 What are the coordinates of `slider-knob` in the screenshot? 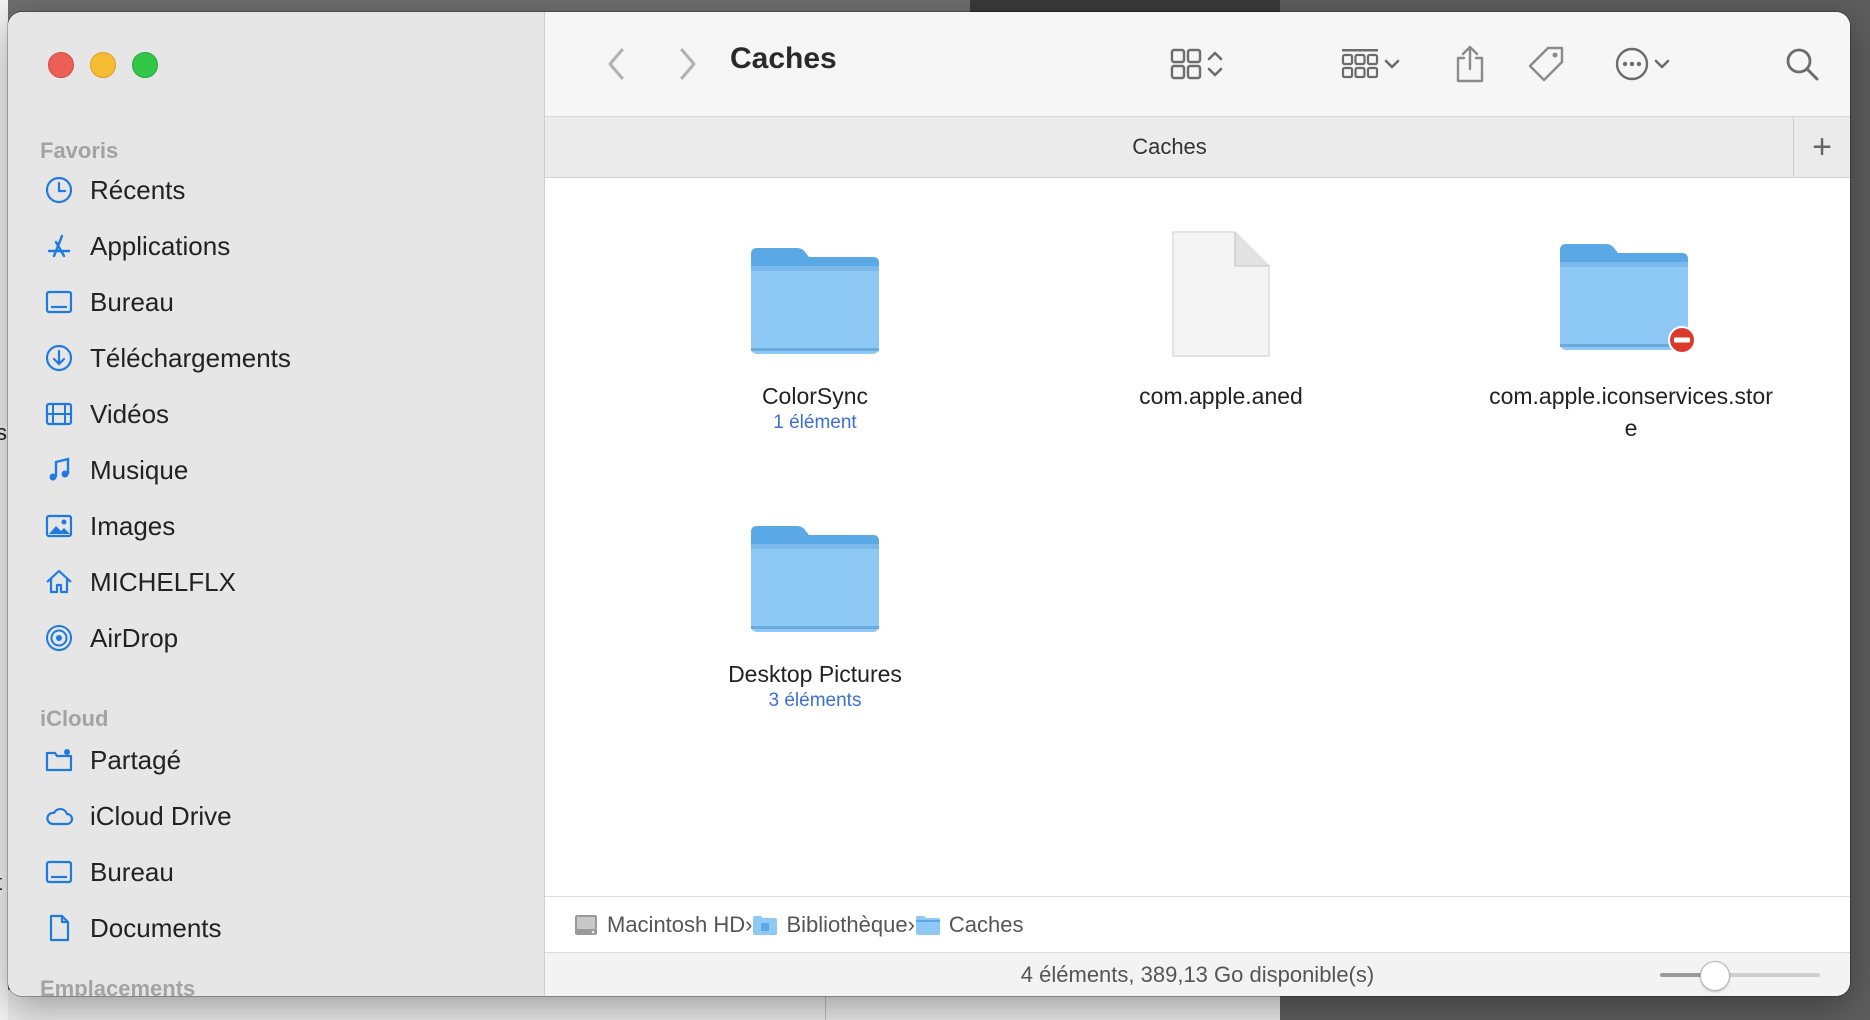 It's located at (1715, 976).